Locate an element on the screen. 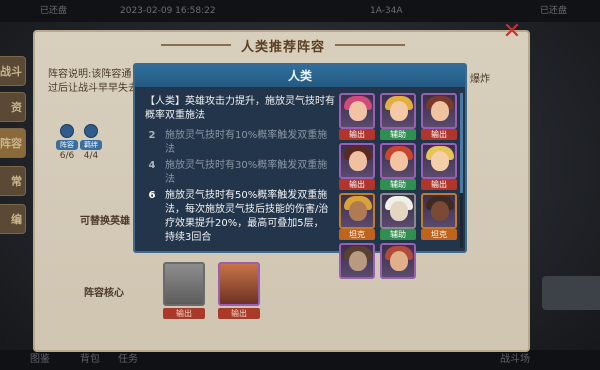 The height and width of the screenshot is (370, 600). bond-tier-2: 2 施放灵气技时有10%概率触发双重施法 is located at coordinates (238, 143).